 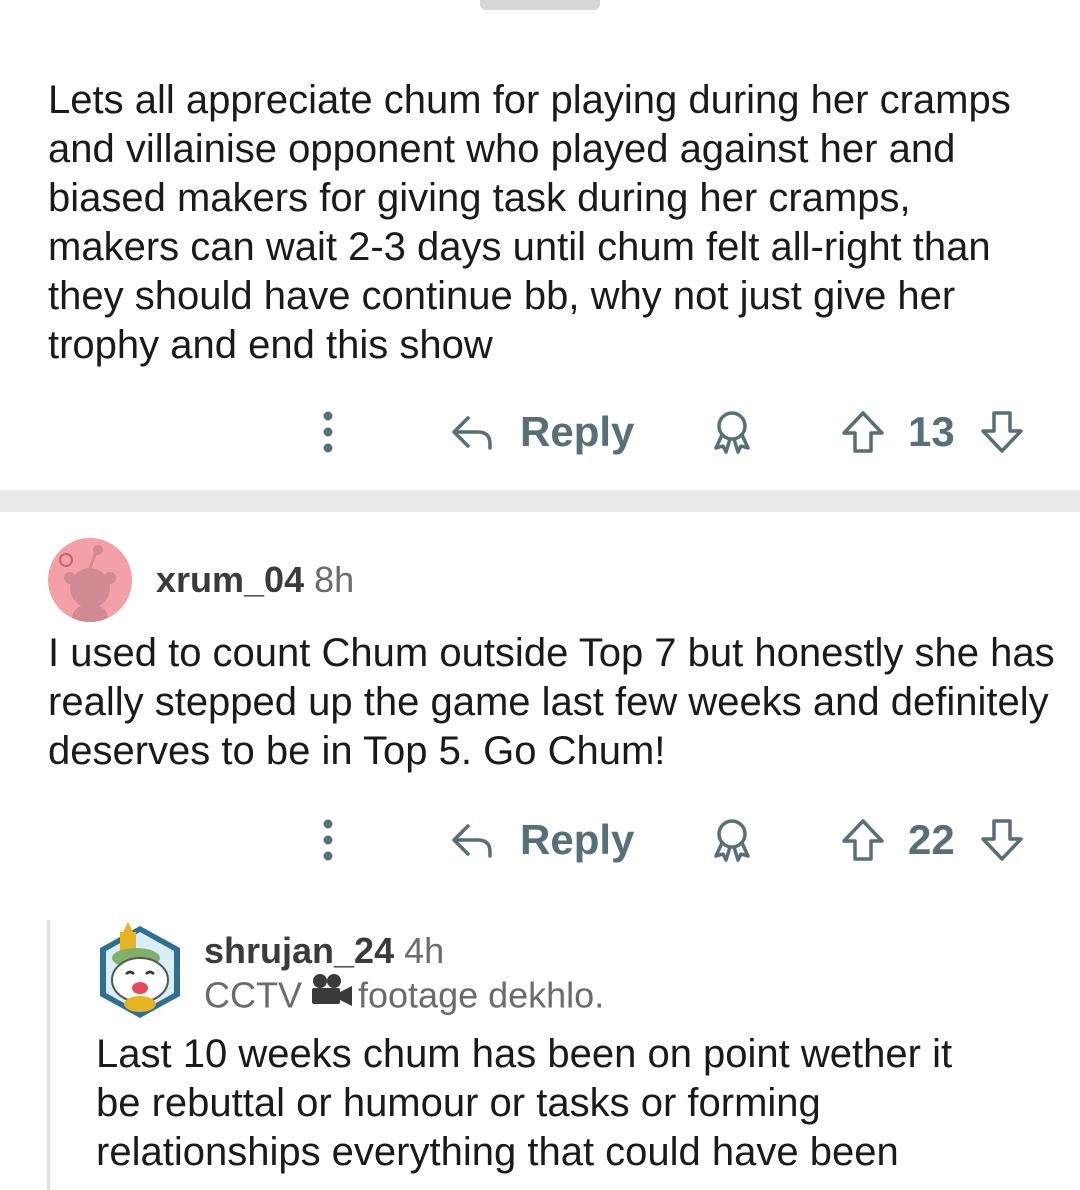 I want to click on vote-controls: 13, so click(x=932, y=432).